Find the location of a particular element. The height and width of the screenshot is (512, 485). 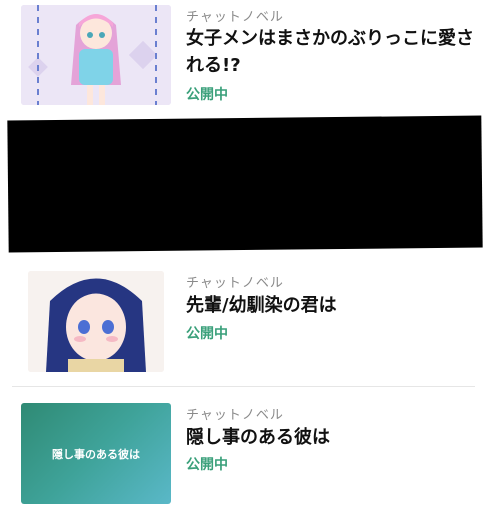

thumbnail-title: 隠し事のある彼は is located at coordinates (96, 454).